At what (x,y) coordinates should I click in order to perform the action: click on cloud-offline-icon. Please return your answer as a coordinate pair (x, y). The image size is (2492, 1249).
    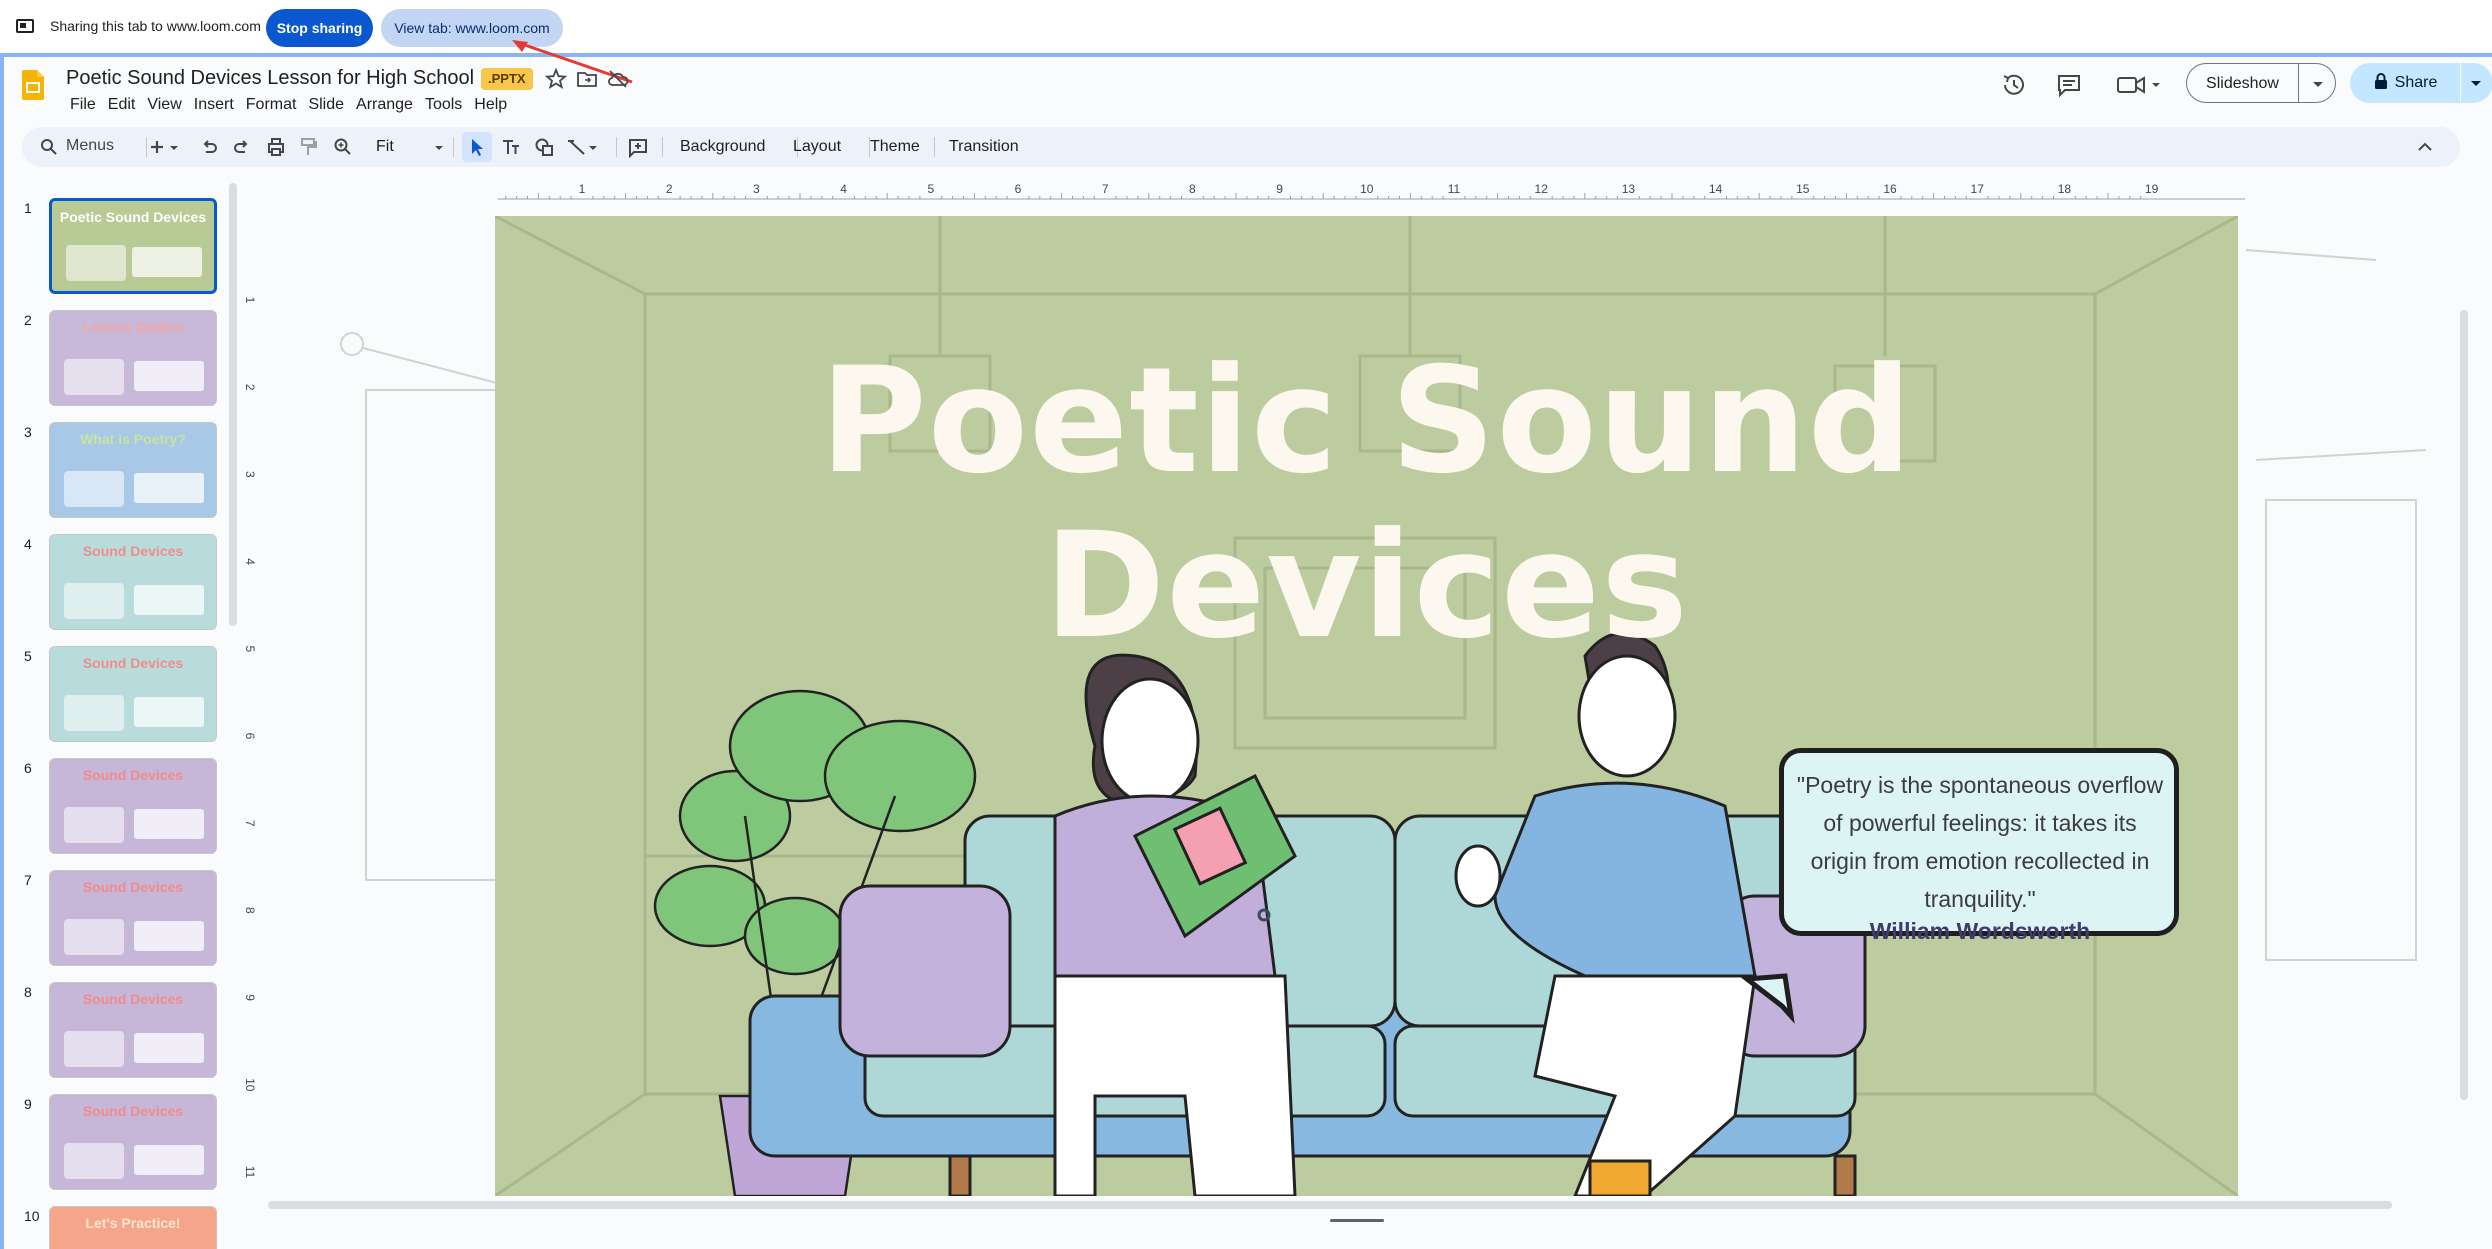
    Looking at the image, I should click on (618, 79).